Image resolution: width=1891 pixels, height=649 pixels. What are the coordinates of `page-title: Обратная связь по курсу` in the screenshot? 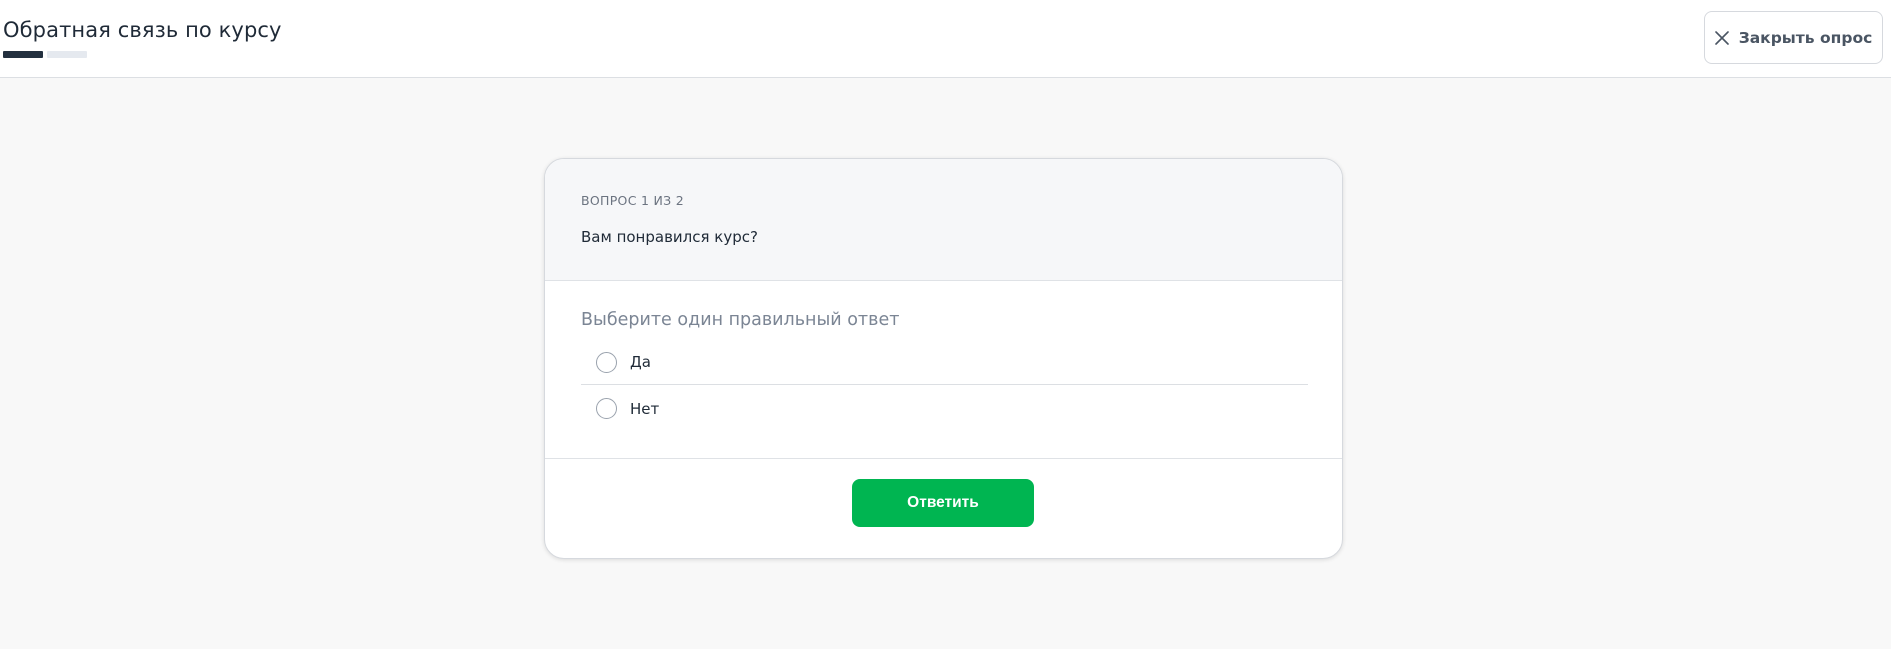 It's located at (142, 30).